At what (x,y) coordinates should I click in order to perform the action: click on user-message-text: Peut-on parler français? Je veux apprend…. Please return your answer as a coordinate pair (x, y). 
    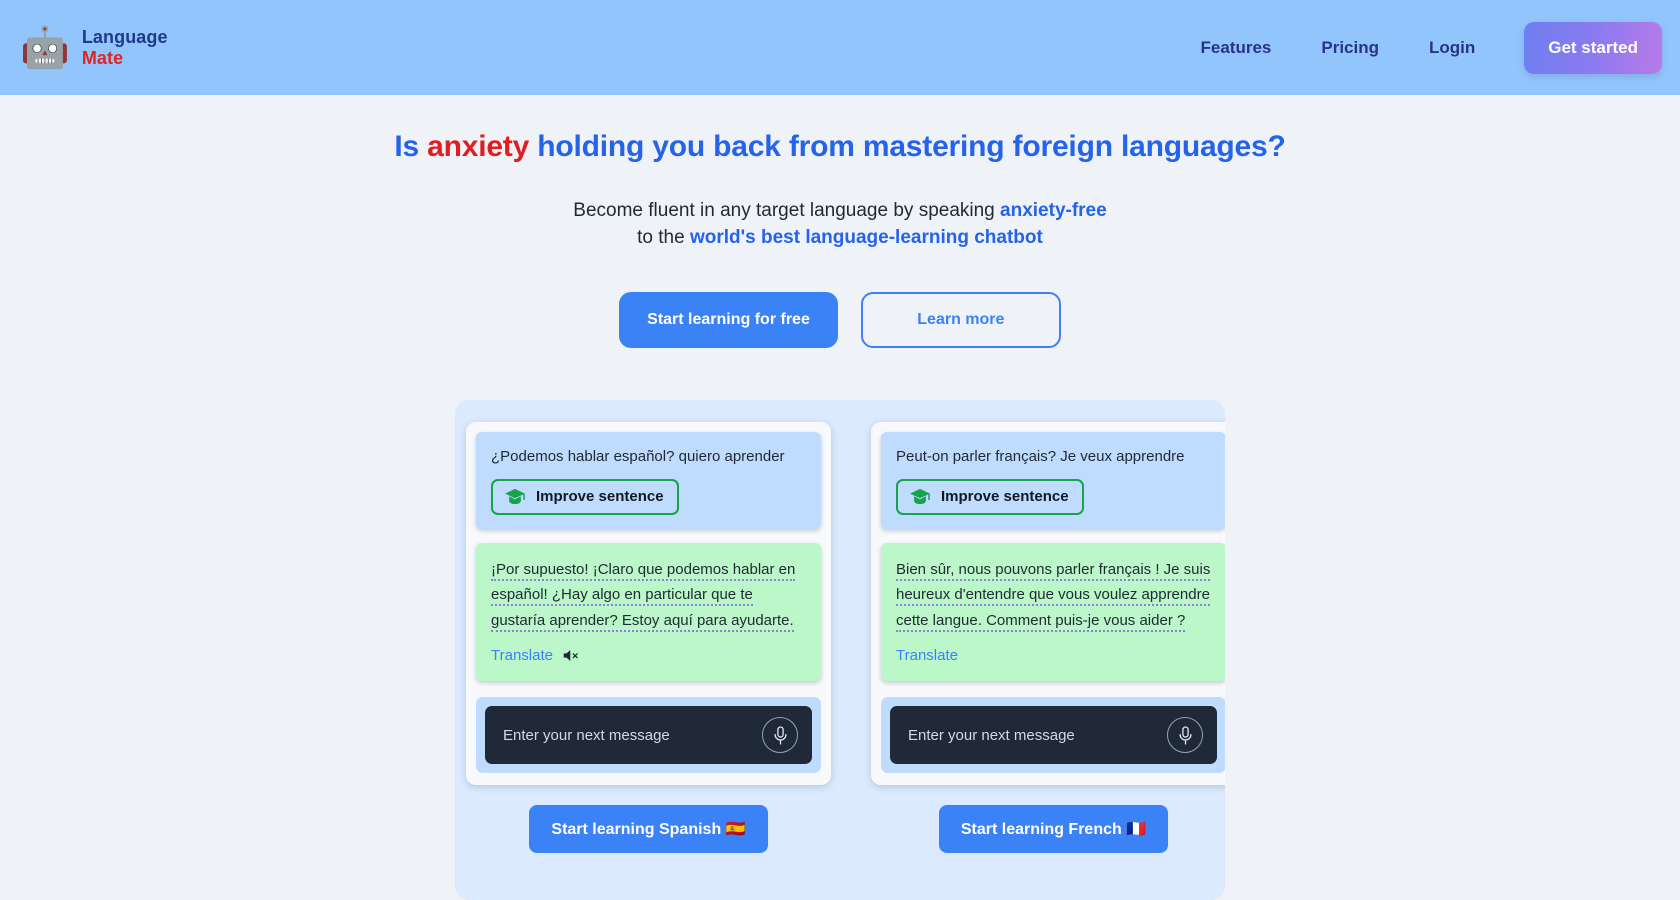
    Looking at the image, I should click on (1040, 456).